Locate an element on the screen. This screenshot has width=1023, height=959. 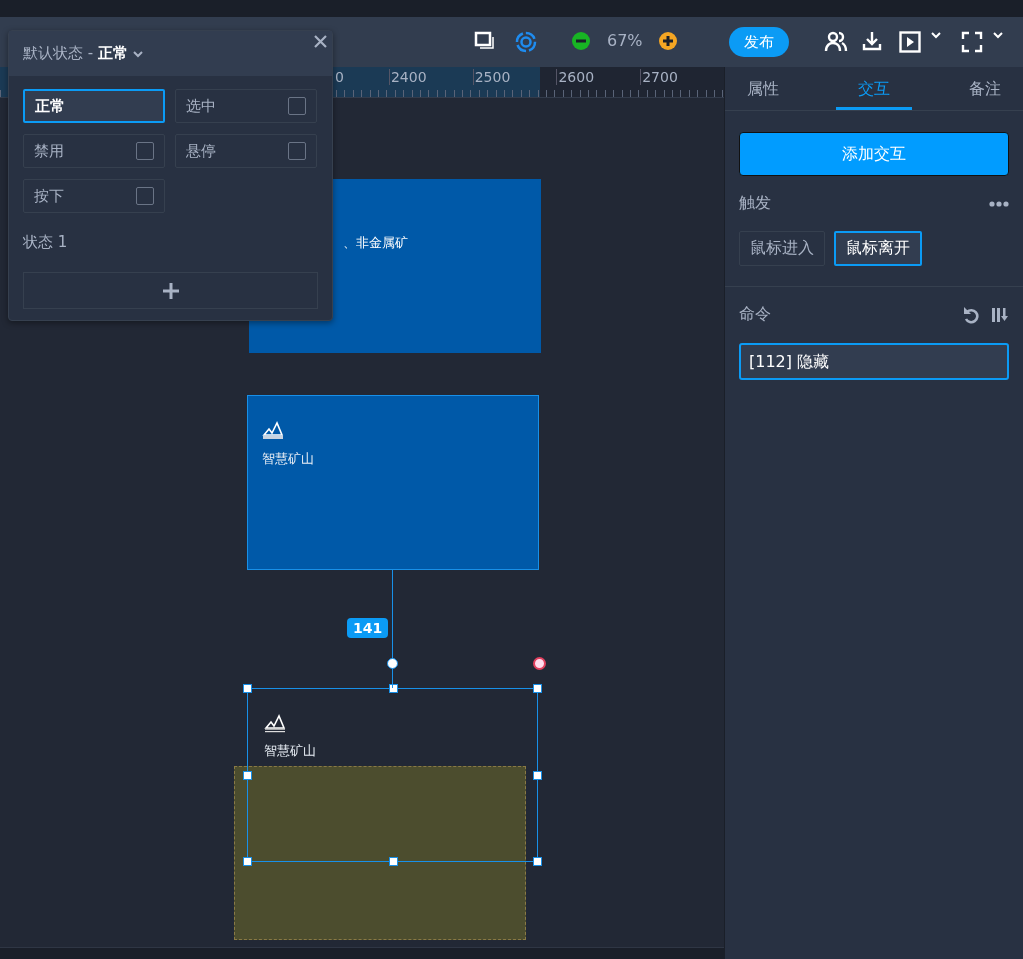
sort-icon is located at coordinates (1000, 314).